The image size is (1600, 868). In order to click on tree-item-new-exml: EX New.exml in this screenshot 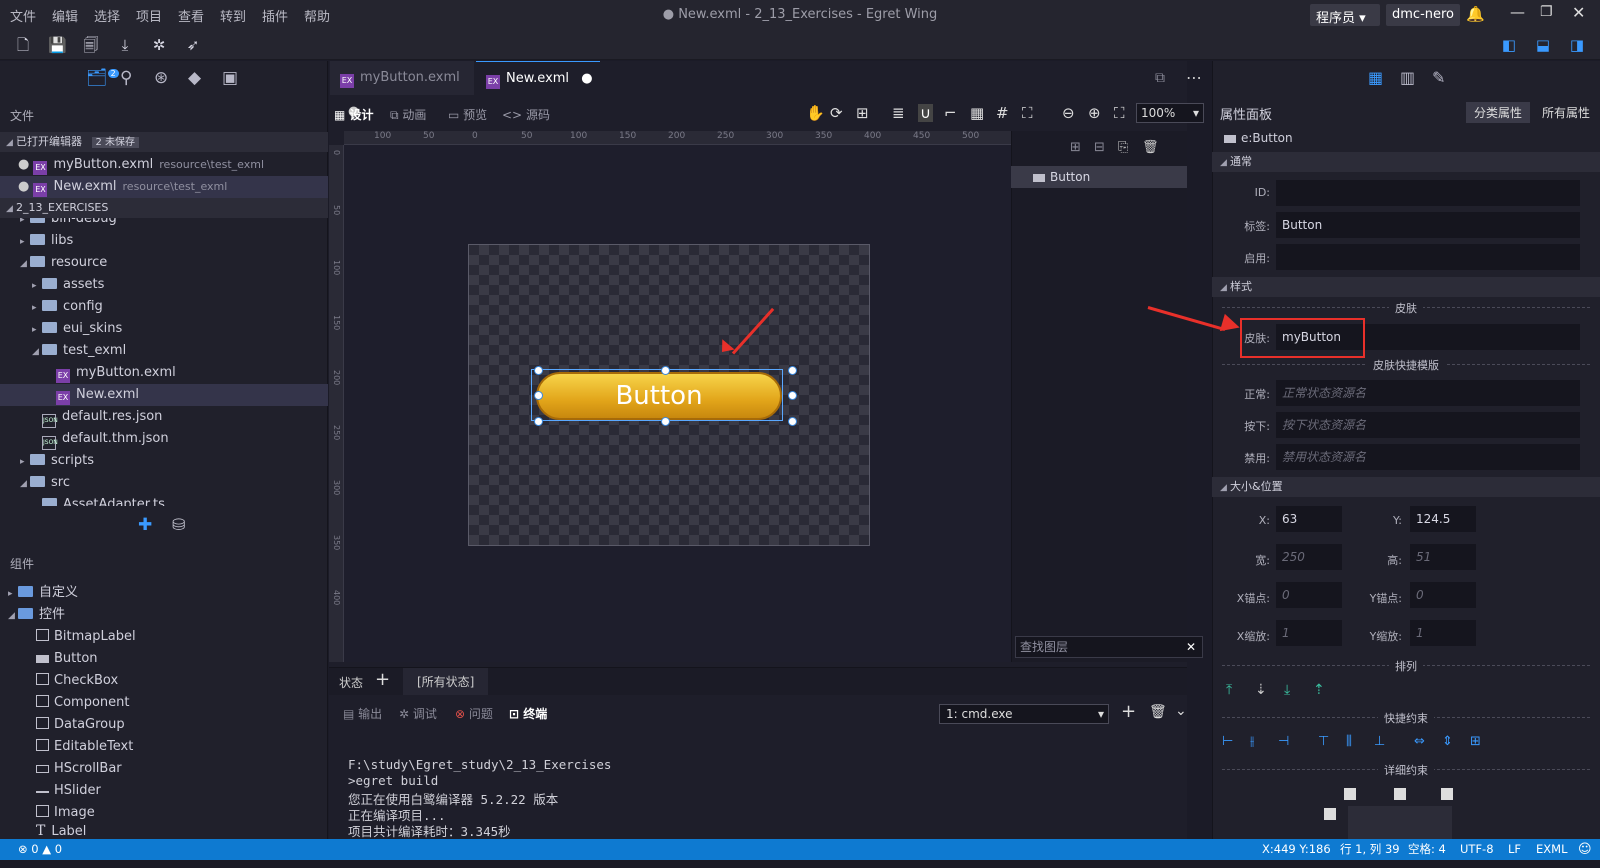, I will do `click(164, 395)`.